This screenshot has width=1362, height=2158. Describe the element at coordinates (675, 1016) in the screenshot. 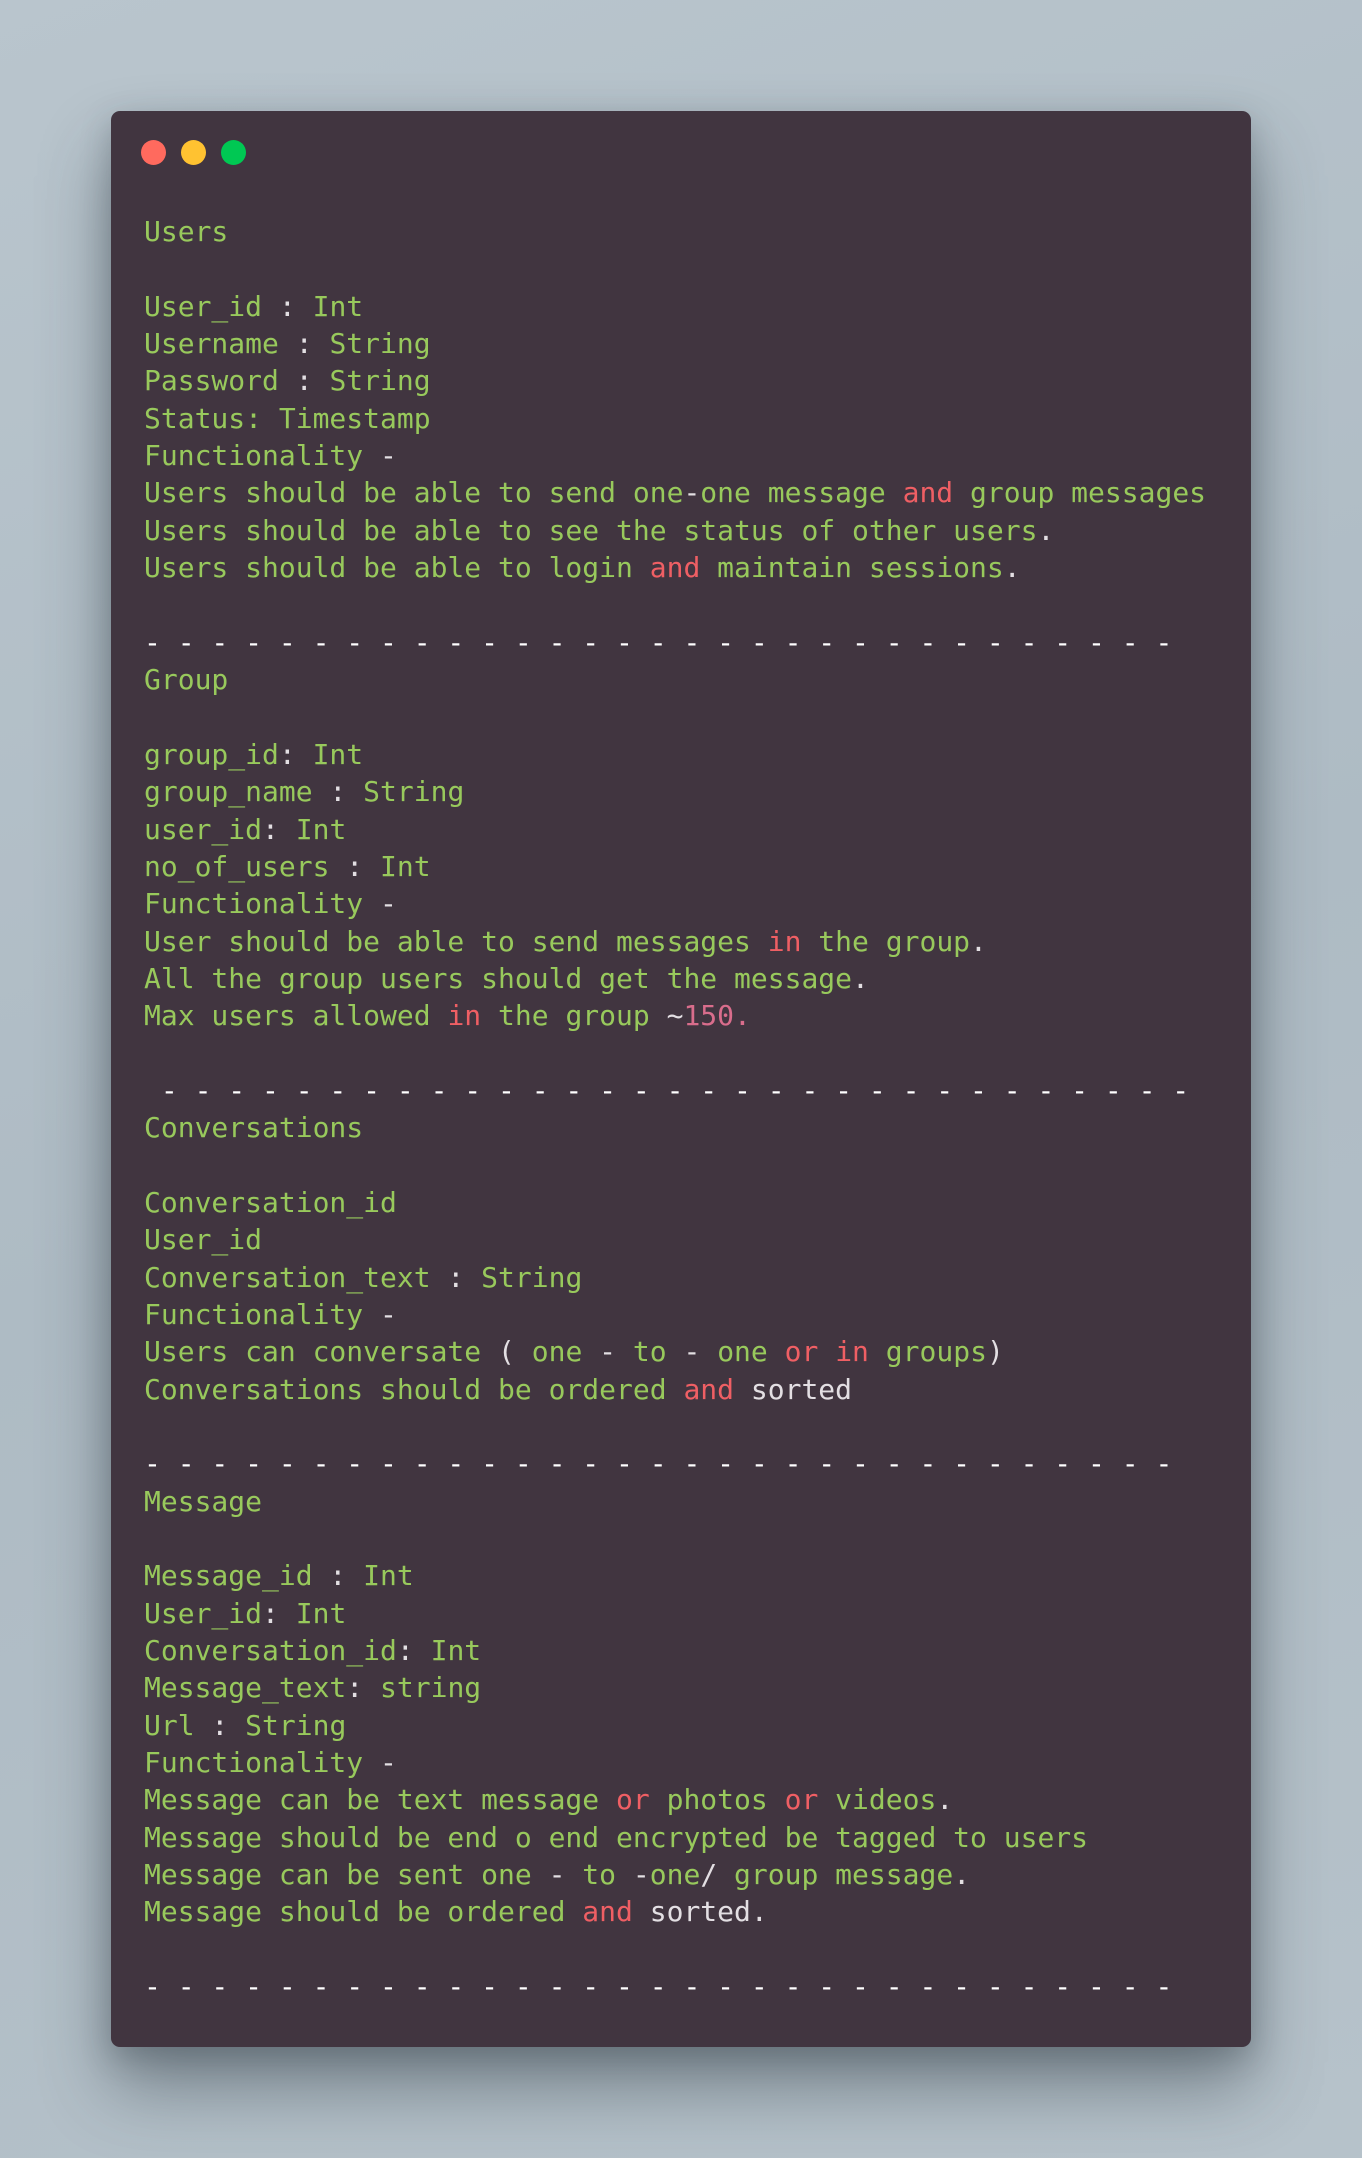

I see `punctuation: ~` at that location.